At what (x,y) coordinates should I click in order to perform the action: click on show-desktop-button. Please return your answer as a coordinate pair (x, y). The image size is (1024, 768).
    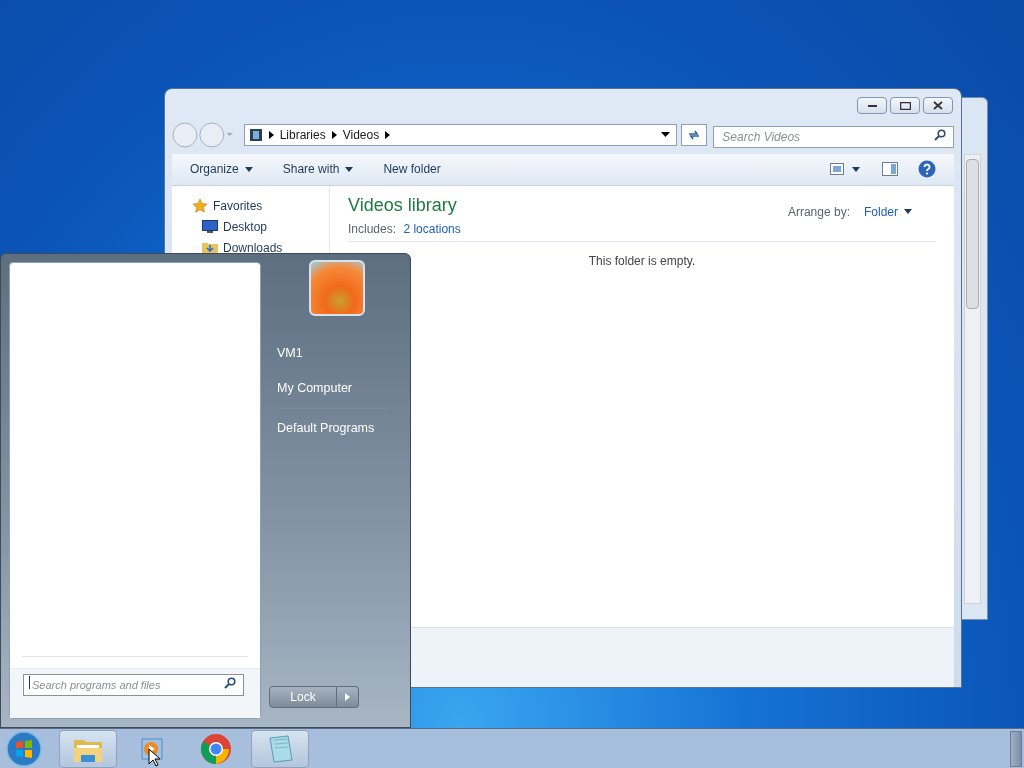
    Looking at the image, I should click on (1016, 748).